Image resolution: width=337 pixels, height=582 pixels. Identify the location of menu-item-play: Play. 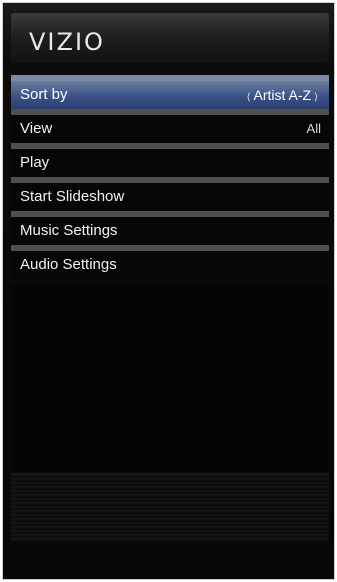
(170, 160).